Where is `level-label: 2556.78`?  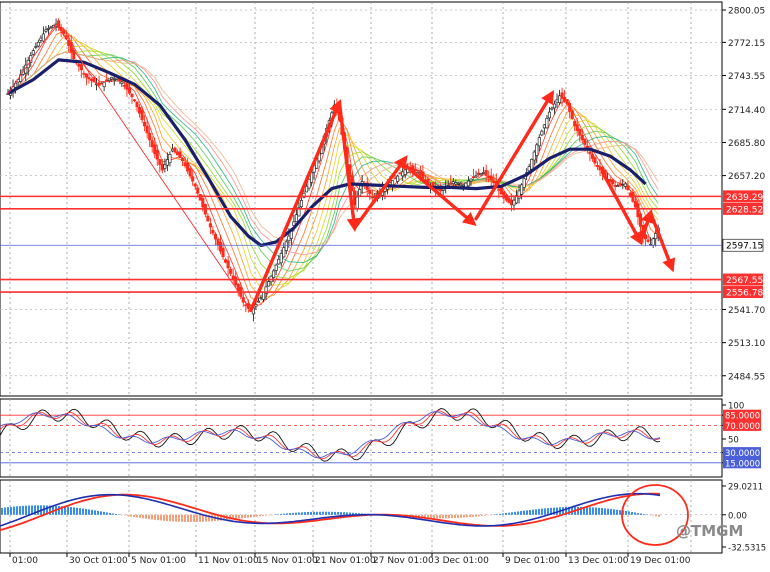 level-label: 2556.78 is located at coordinates (744, 294).